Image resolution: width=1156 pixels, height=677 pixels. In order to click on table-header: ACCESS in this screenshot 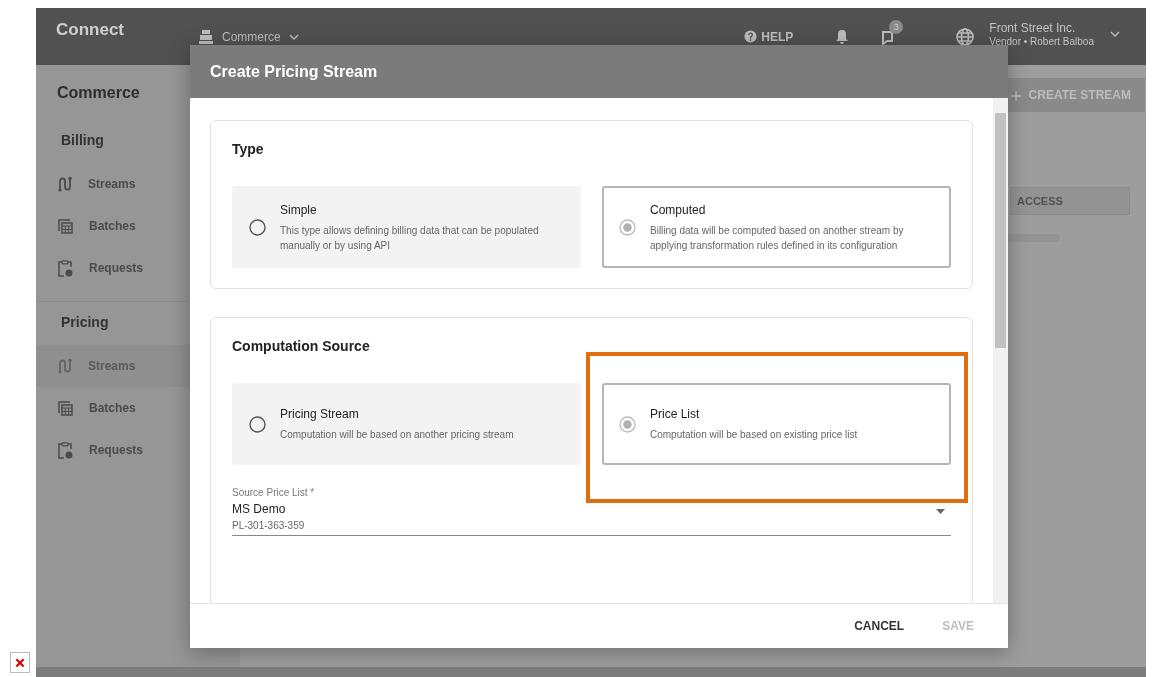, I will do `click(1070, 201)`.